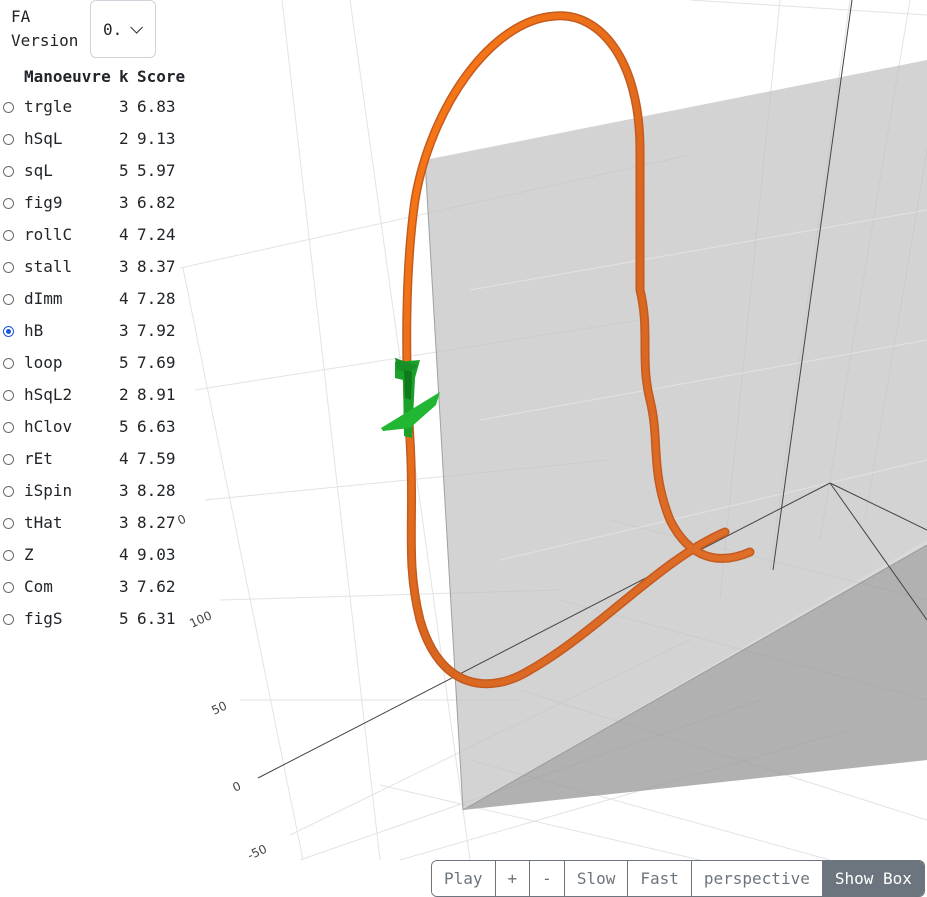 The width and height of the screenshot is (927, 897). I want to click on table-header-row: Manoeuvre k Score, so click(92, 76).